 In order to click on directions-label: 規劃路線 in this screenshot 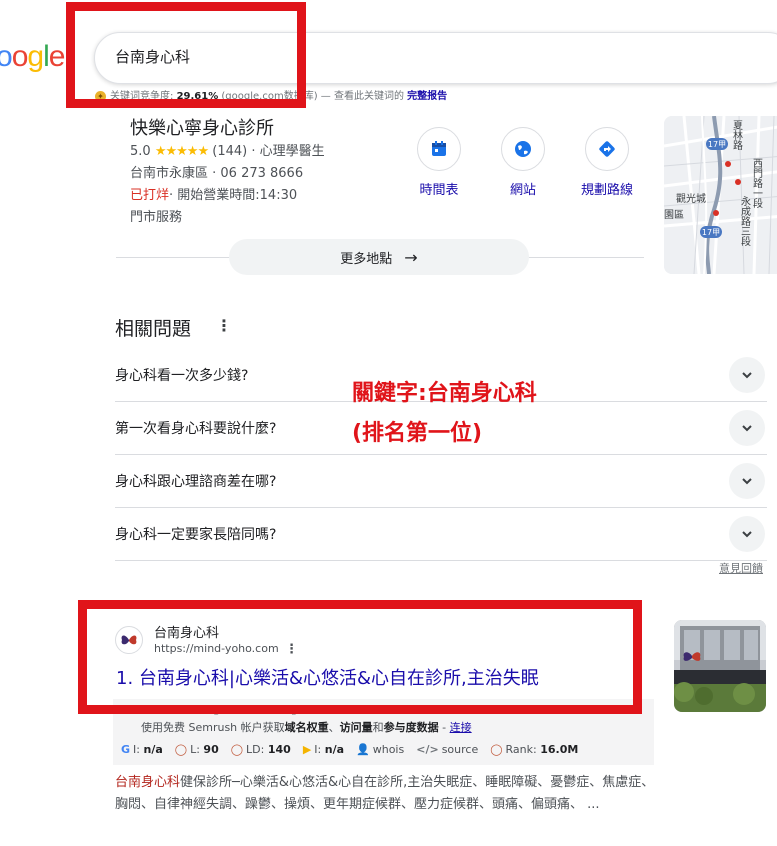, I will do `click(606, 190)`.